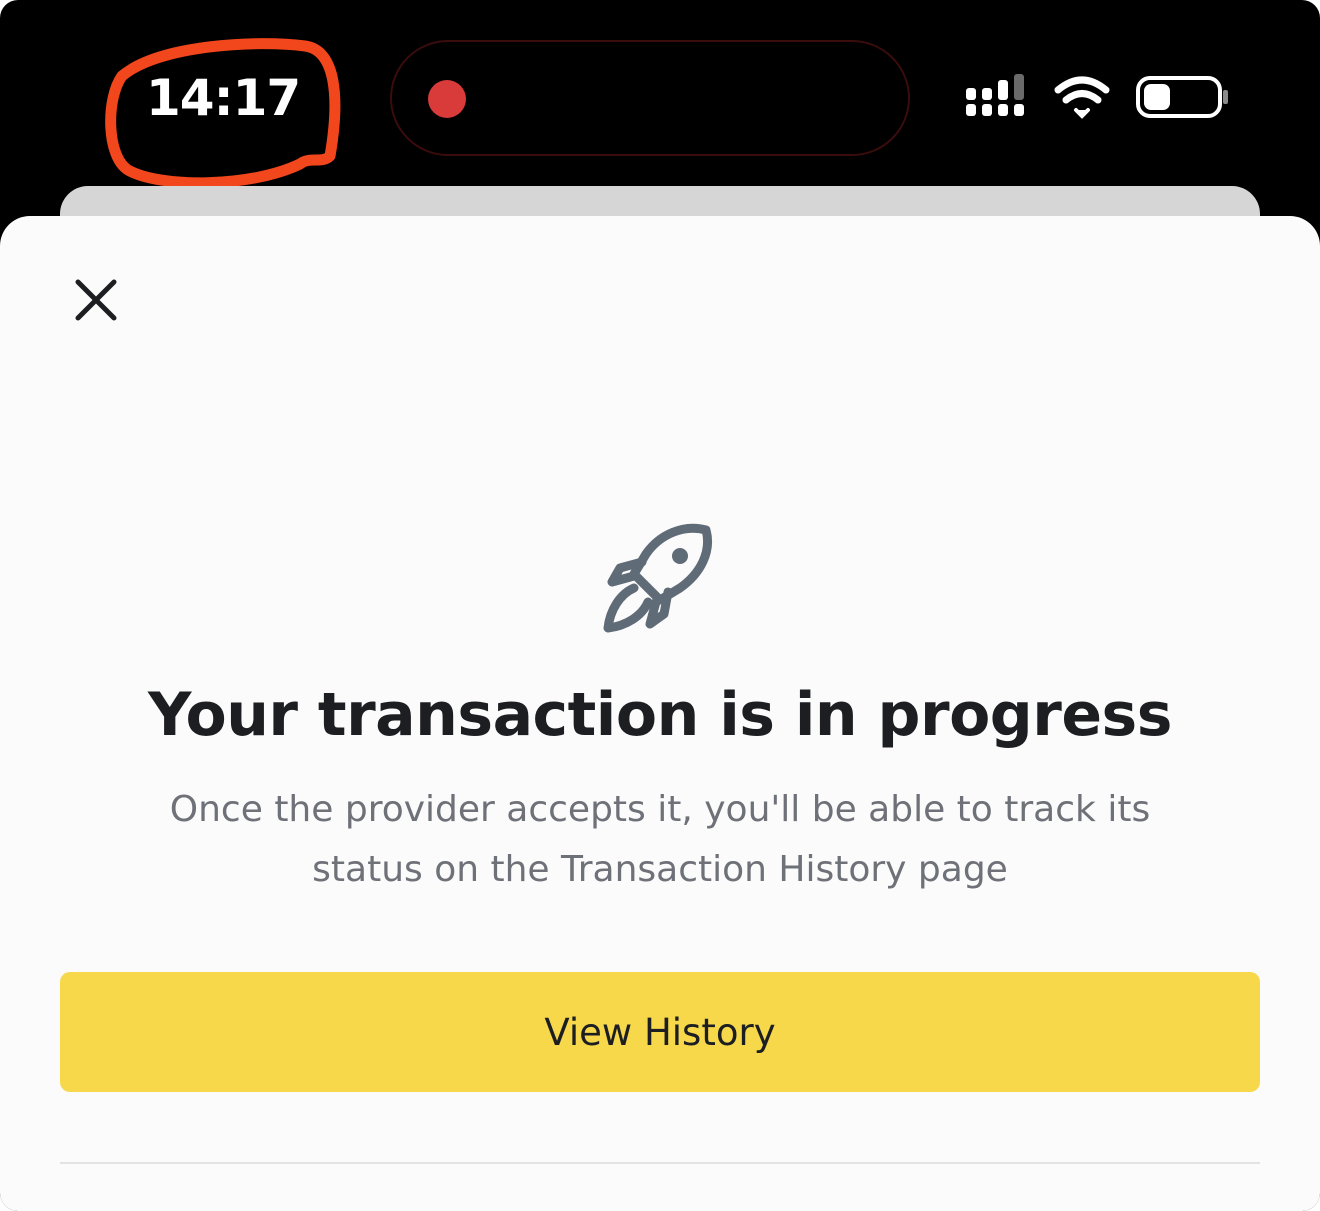  What do you see at coordinates (650, 98) in the screenshot?
I see `dynamic-island` at bounding box center [650, 98].